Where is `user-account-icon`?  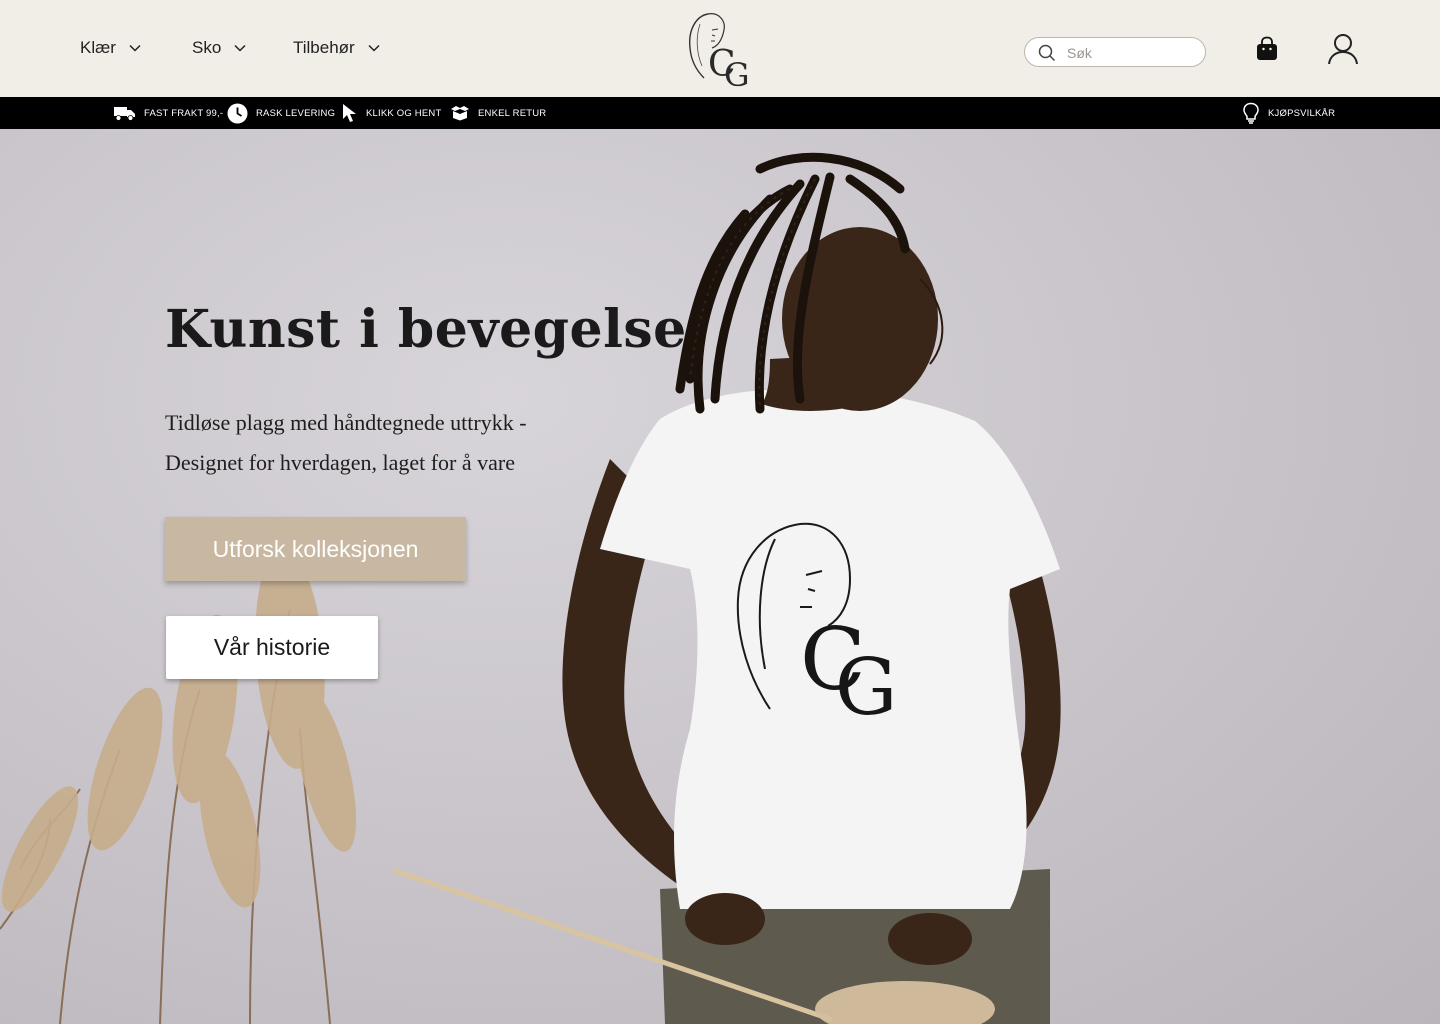 user-account-icon is located at coordinates (1343, 49).